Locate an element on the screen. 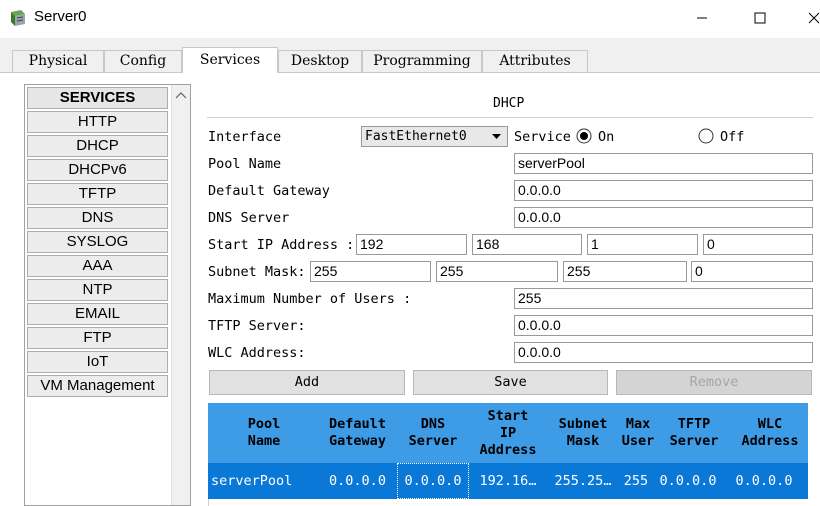 The image size is (820, 506). wlc-address-label: WLC Address: is located at coordinates (257, 353).